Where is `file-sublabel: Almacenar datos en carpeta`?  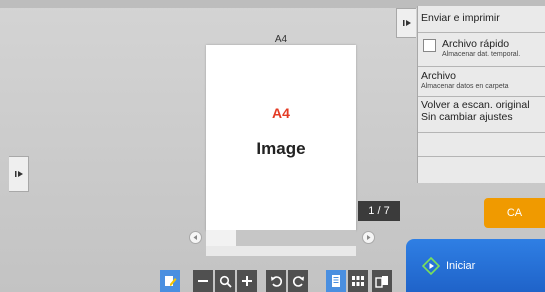 file-sublabel: Almacenar datos en carpeta is located at coordinates (465, 86).